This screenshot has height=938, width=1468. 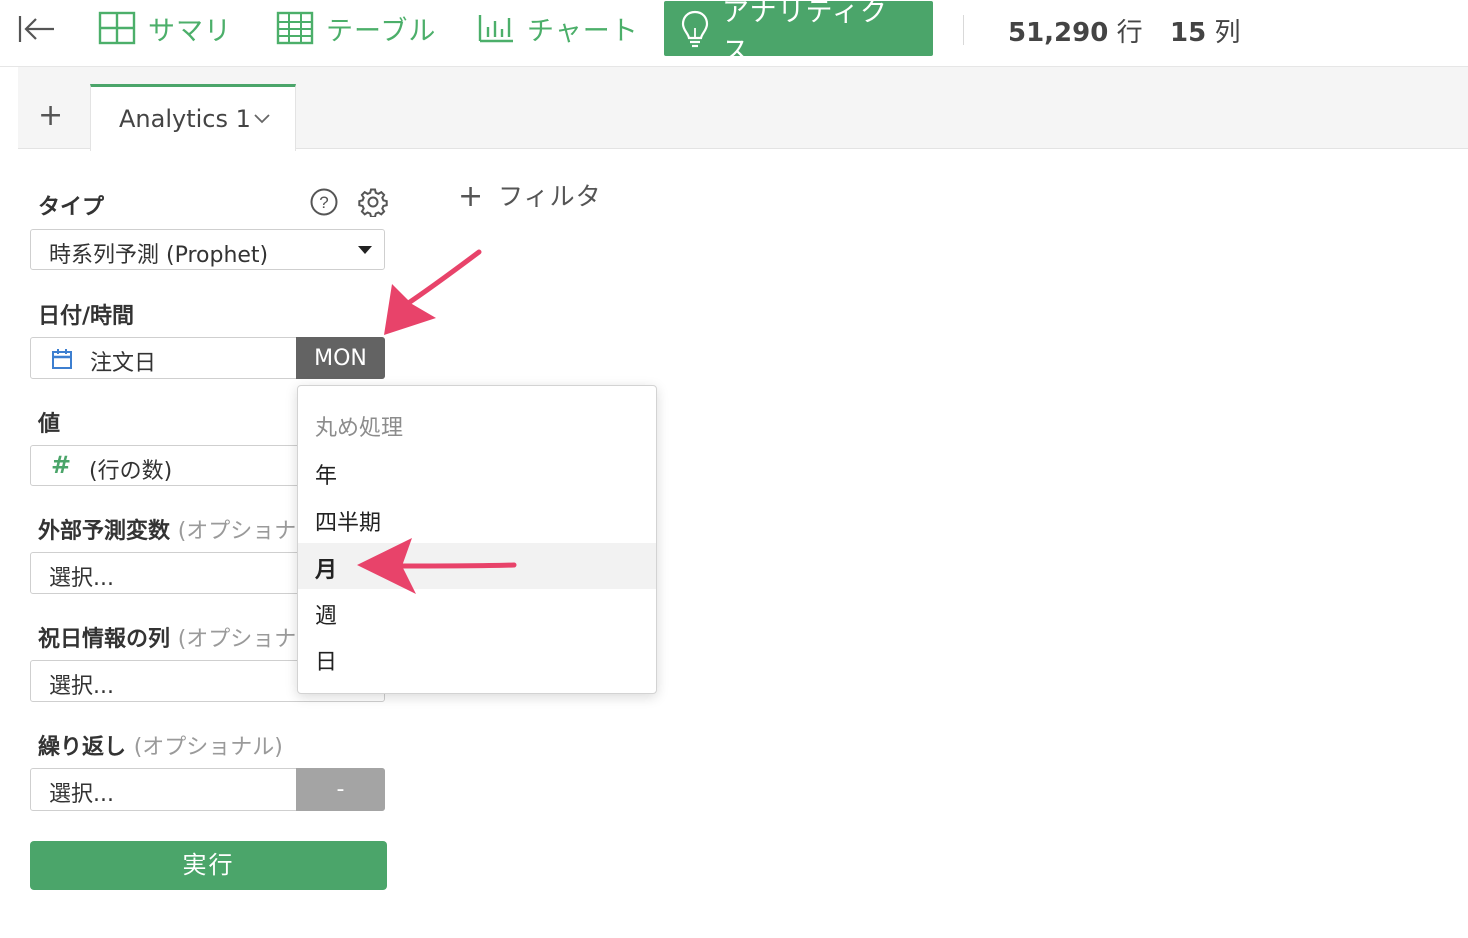 I want to click on type-select: 時系列予測 (Prophet), so click(x=207, y=249).